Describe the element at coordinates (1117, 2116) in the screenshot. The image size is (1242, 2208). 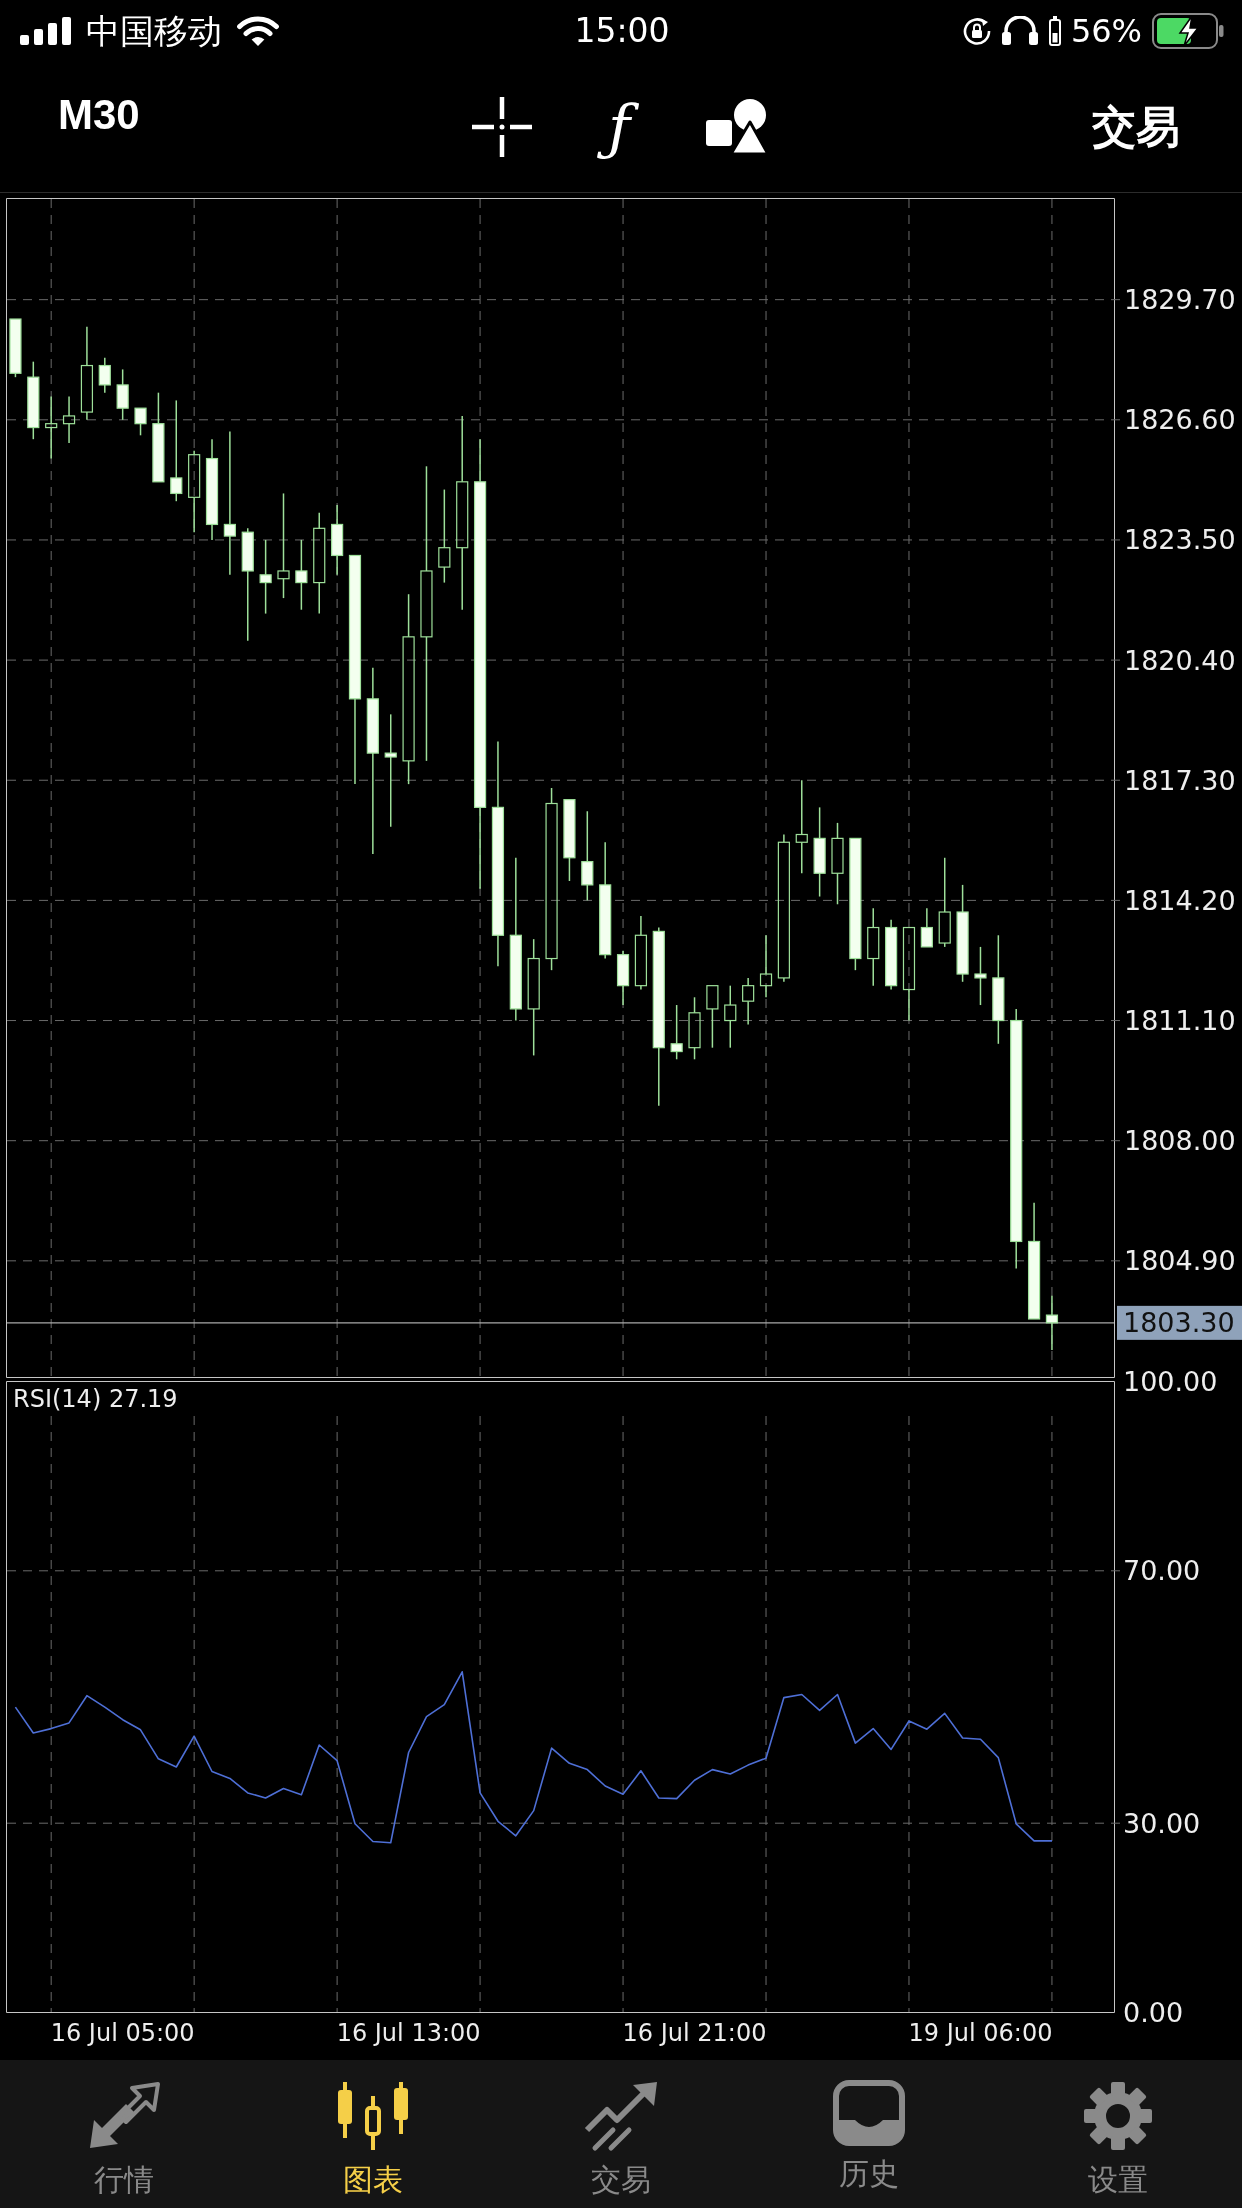
I see `gear-icon` at that location.